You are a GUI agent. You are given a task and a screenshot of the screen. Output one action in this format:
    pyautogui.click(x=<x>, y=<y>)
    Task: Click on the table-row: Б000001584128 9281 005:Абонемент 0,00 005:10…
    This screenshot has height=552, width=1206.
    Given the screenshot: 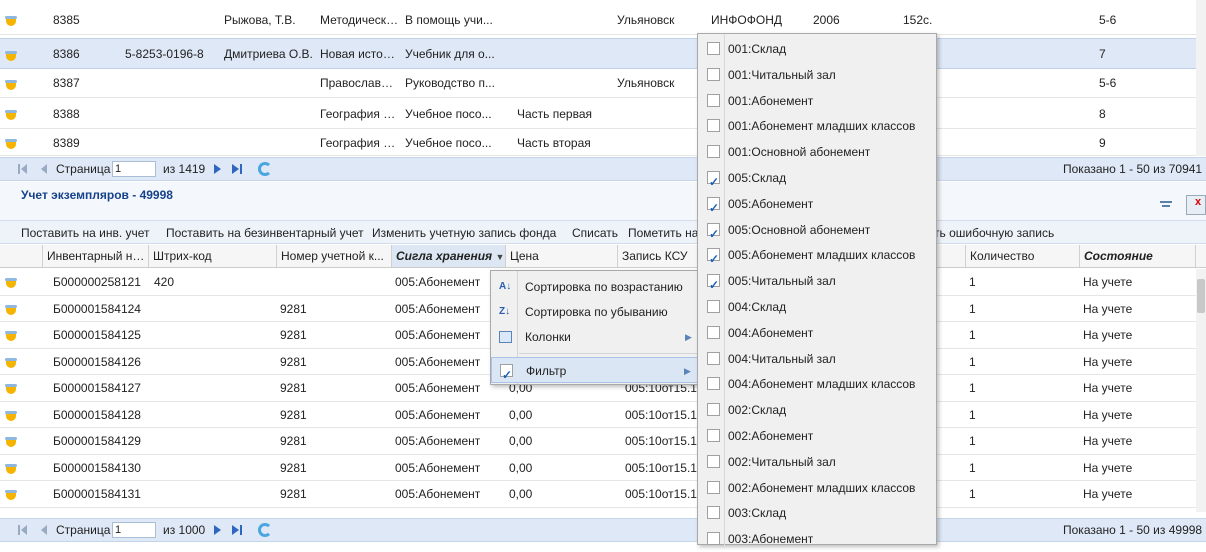 What is the action you would take?
    pyautogui.click(x=603, y=415)
    